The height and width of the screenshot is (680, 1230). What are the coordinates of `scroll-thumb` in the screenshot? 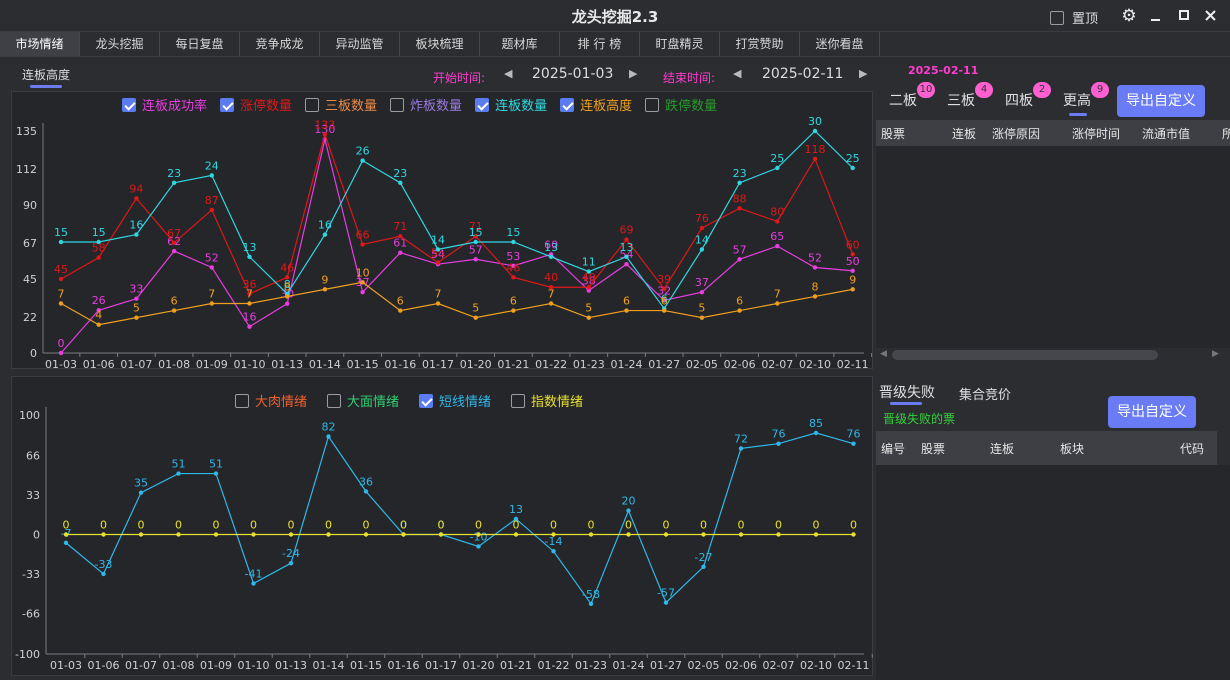 It's located at (1025, 355).